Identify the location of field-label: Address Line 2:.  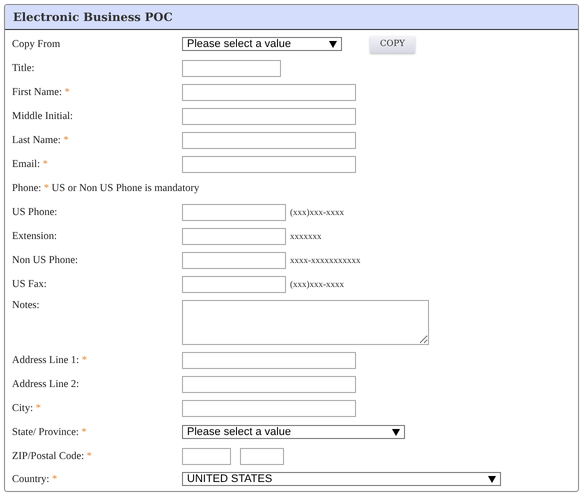
(46, 384).